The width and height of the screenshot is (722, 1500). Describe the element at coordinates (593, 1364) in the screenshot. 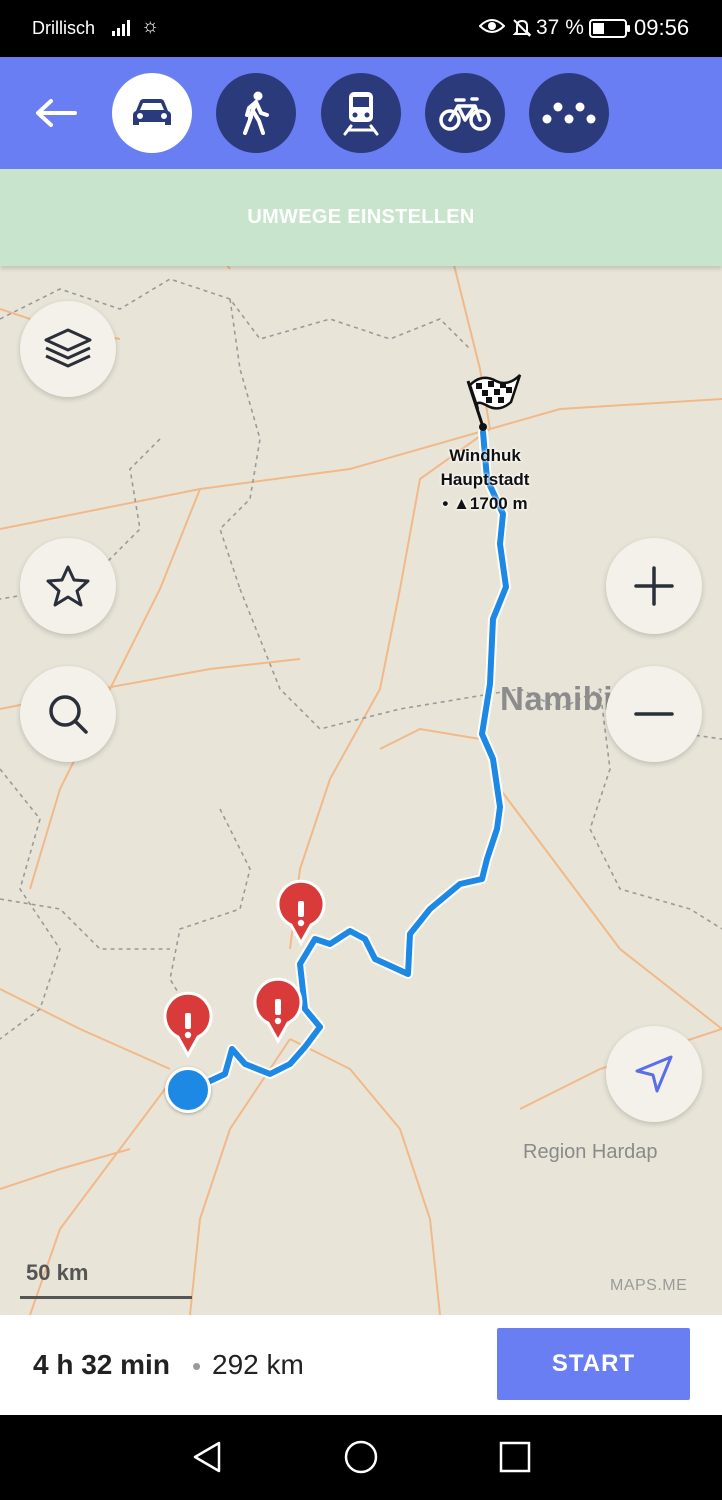

I see `start-navigation-button: START` at that location.